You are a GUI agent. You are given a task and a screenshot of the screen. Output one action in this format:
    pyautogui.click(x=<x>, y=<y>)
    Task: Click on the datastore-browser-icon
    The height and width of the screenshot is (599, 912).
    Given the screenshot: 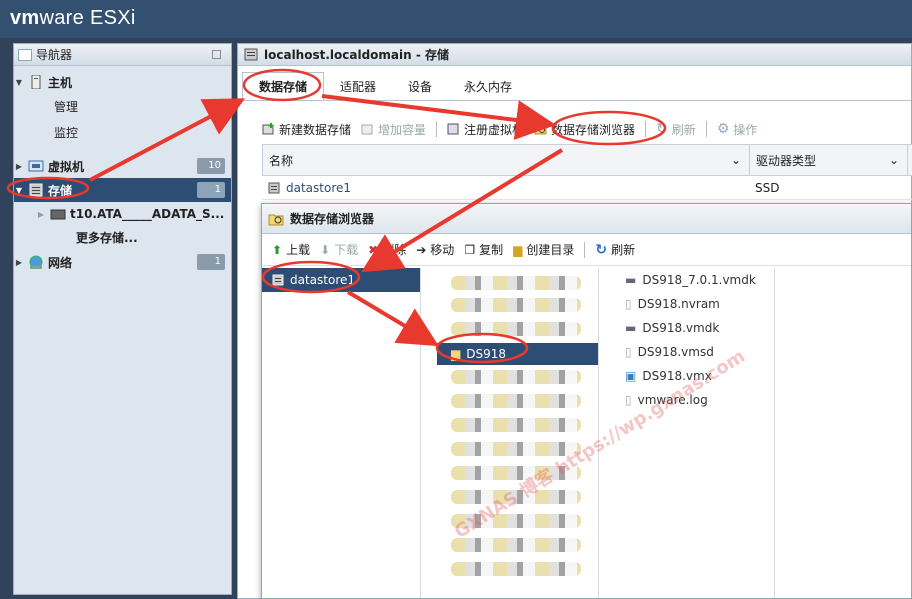 What is the action you would take?
    pyautogui.click(x=540, y=130)
    